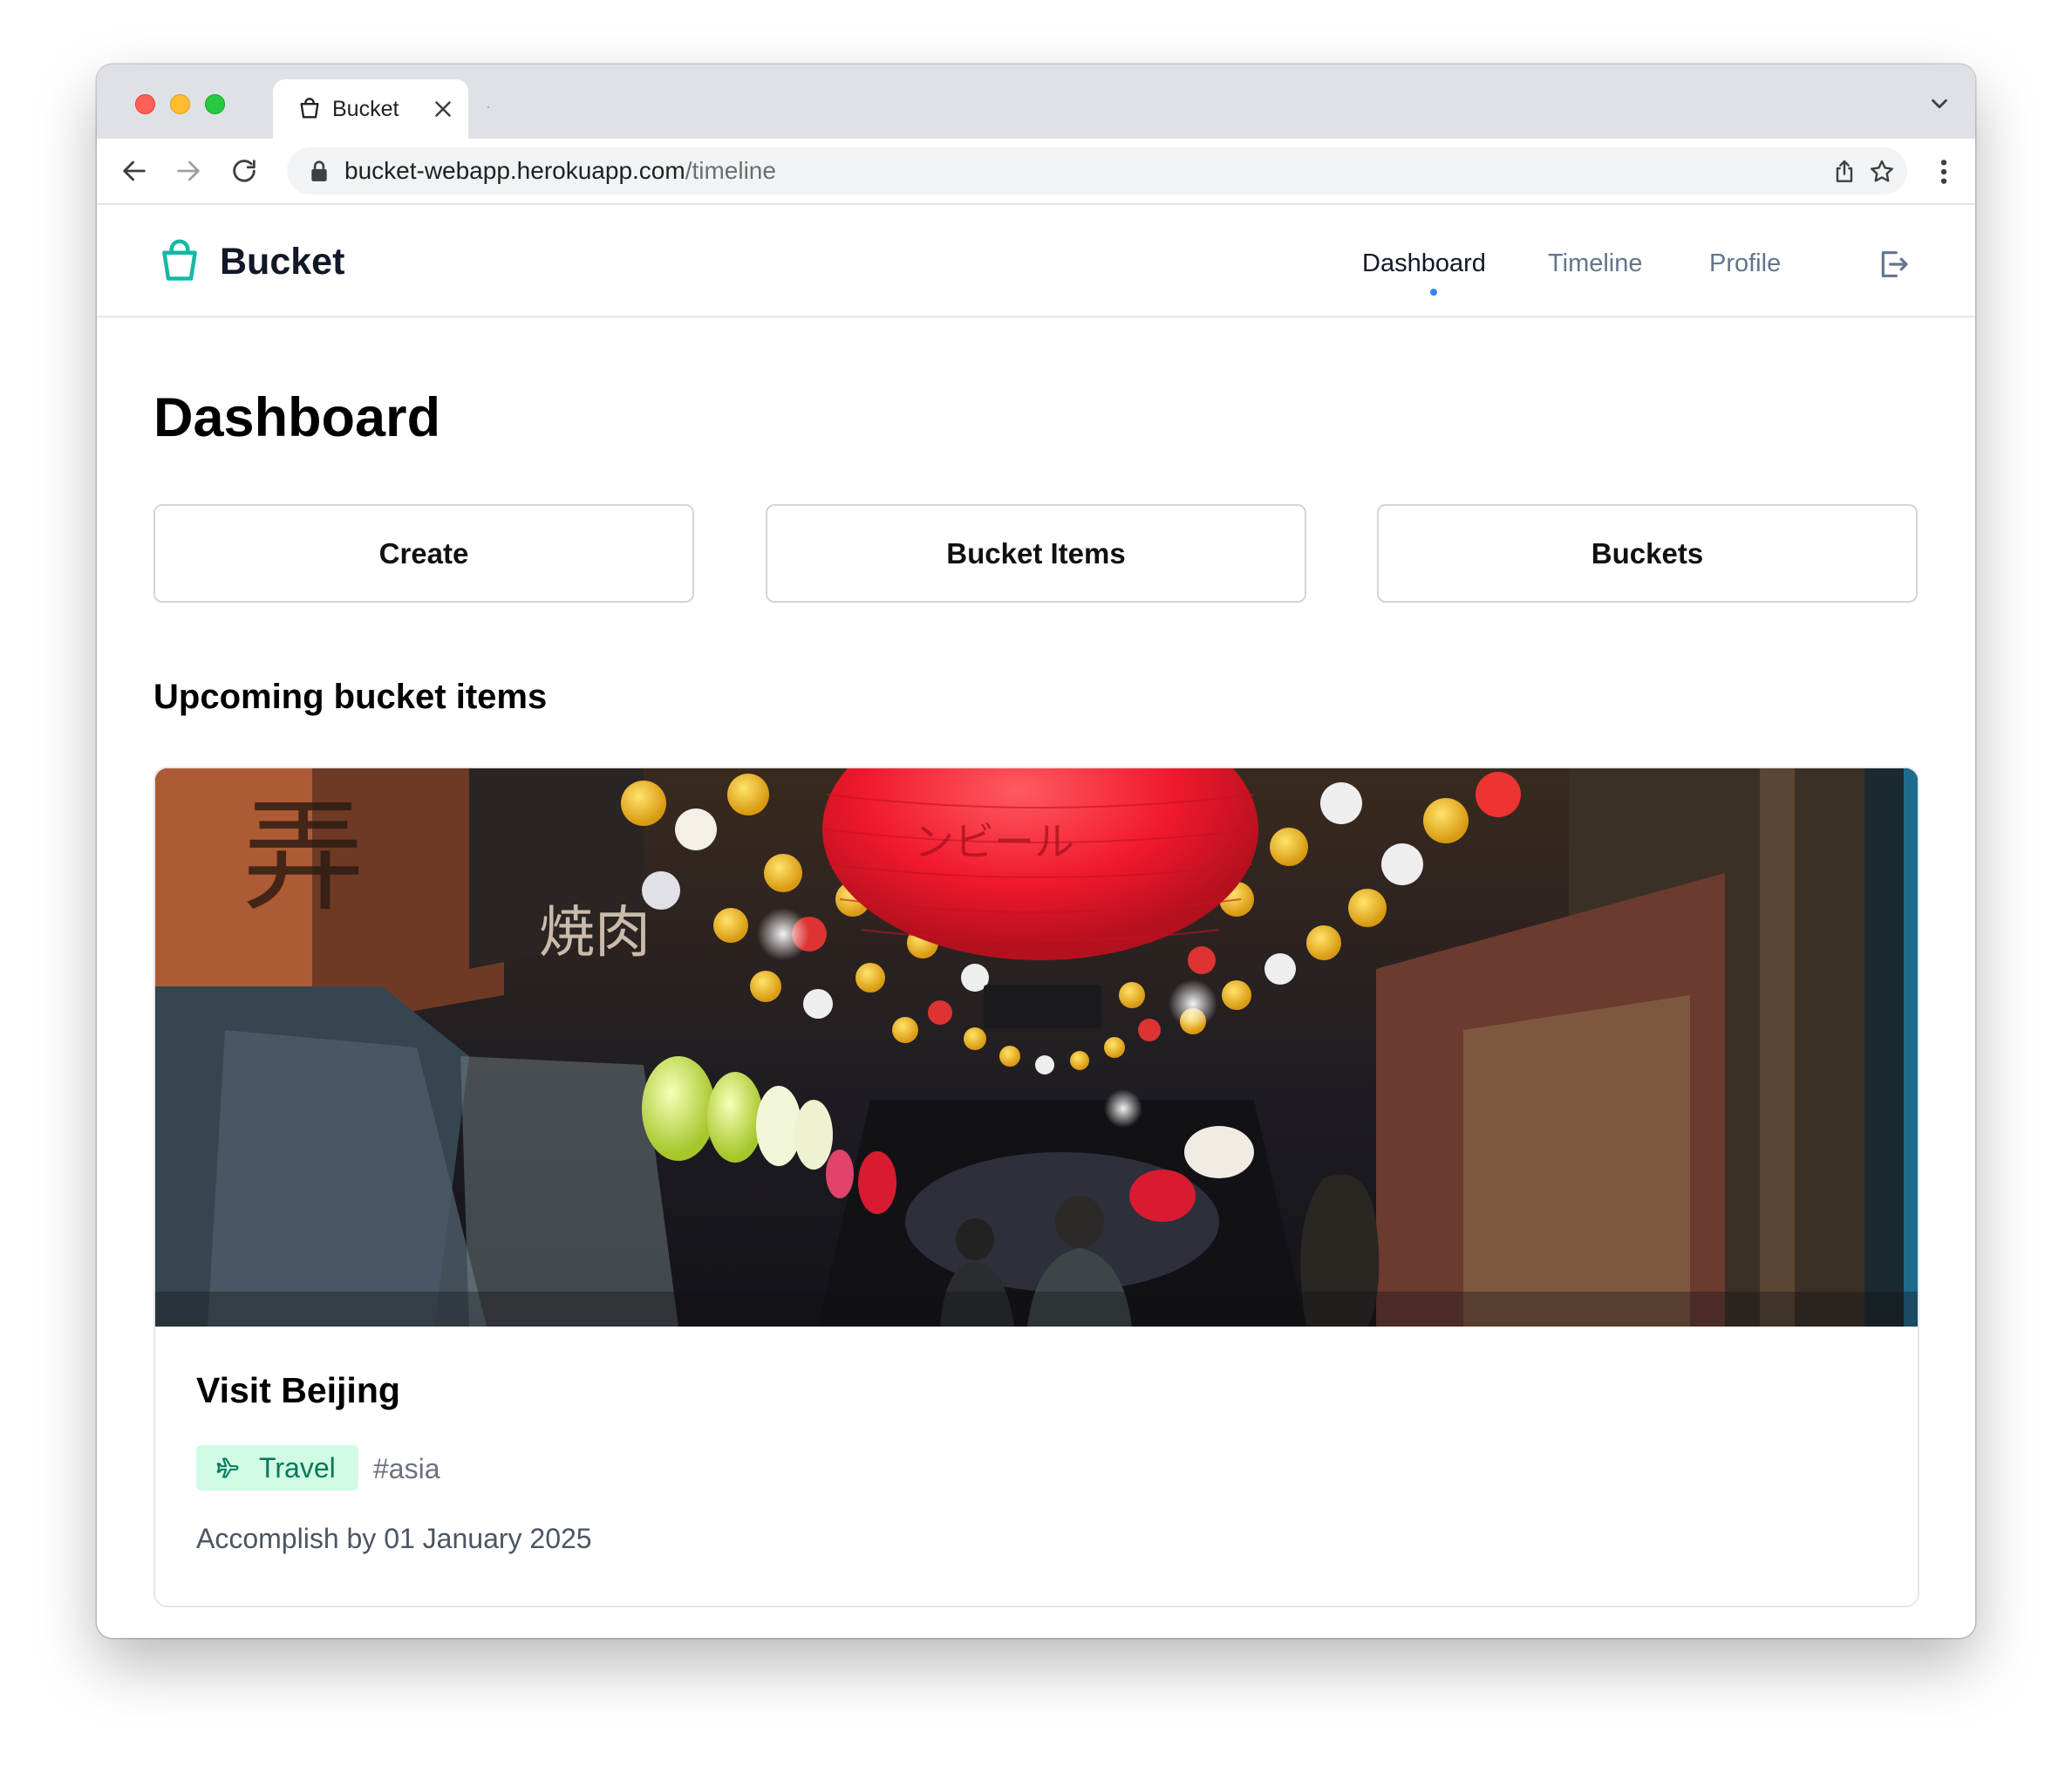 This screenshot has width=2072, height=1767. Describe the element at coordinates (319, 171) in the screenshot. I see `lock-icon` at that location.